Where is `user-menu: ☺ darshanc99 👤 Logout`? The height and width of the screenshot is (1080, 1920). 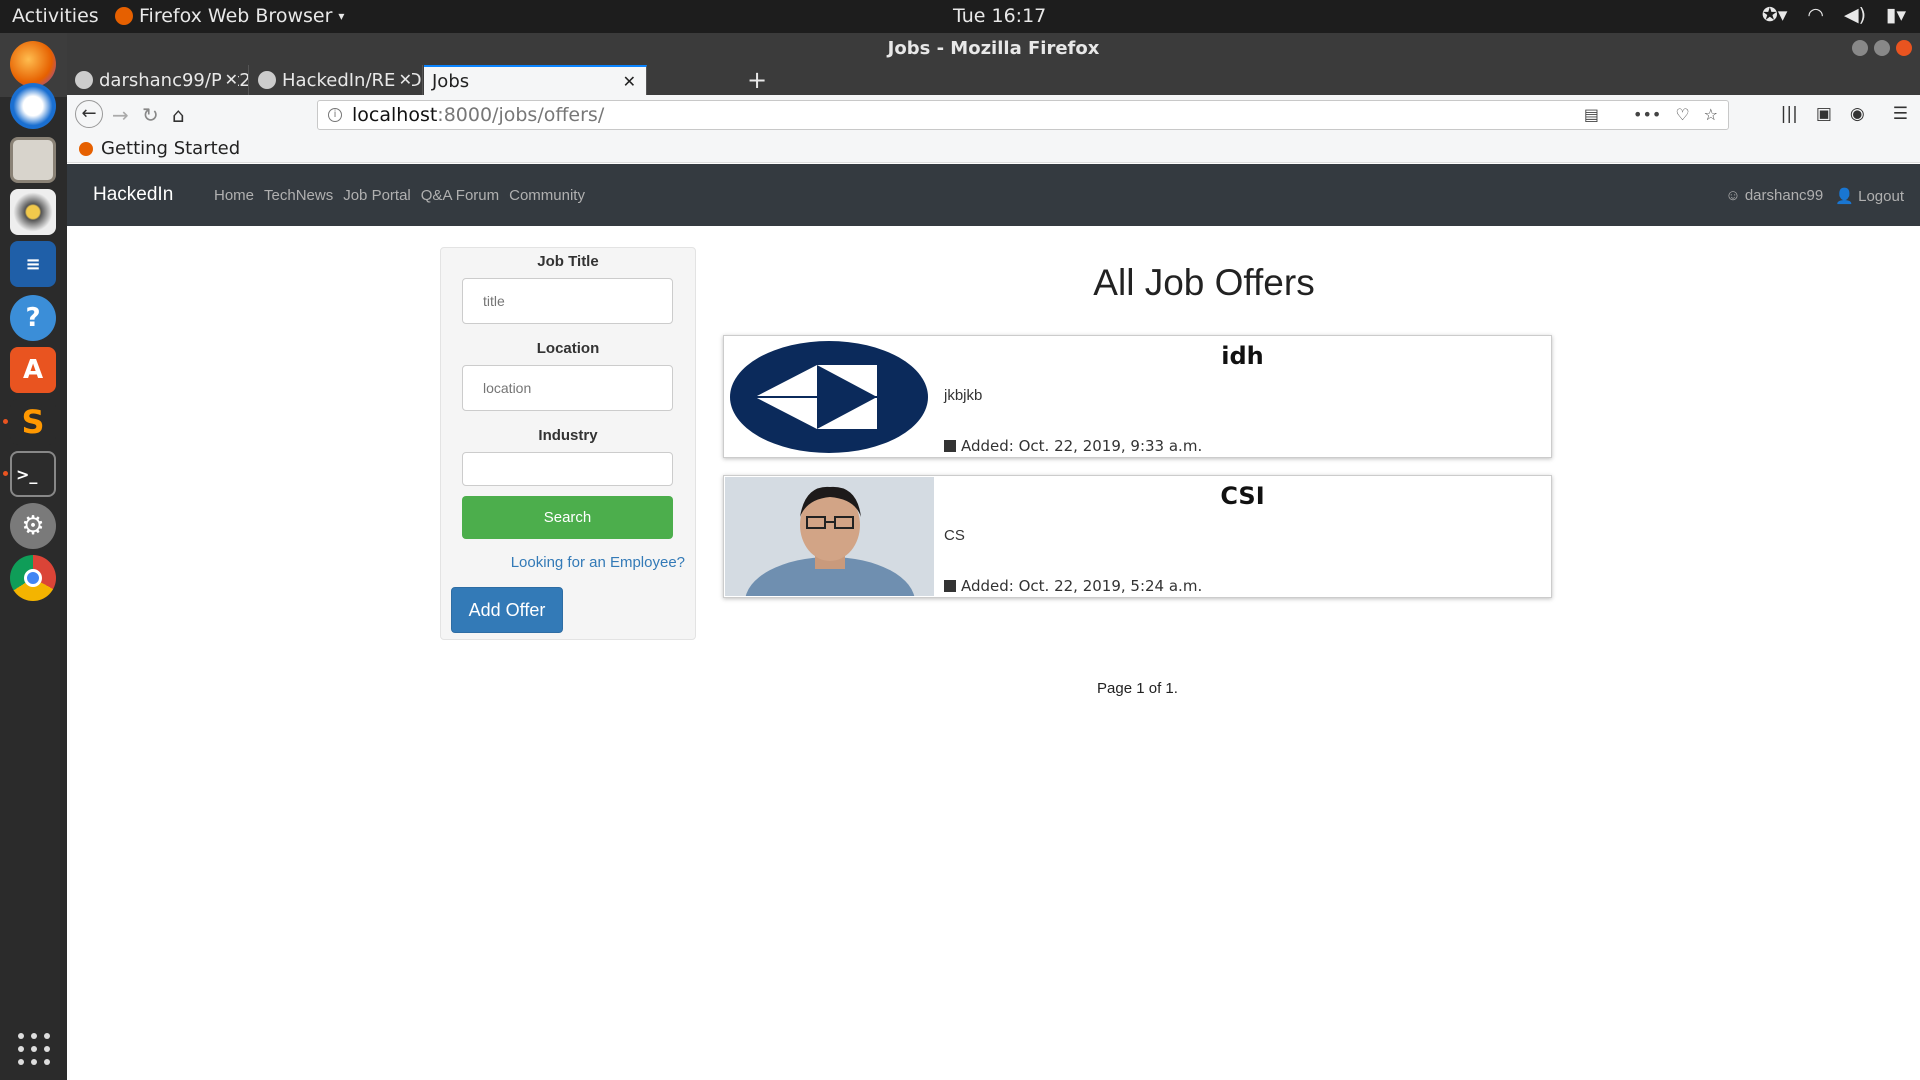
user-menu: ☺ darshanc99 👤 Logout is located at coordinates (1814, 196).